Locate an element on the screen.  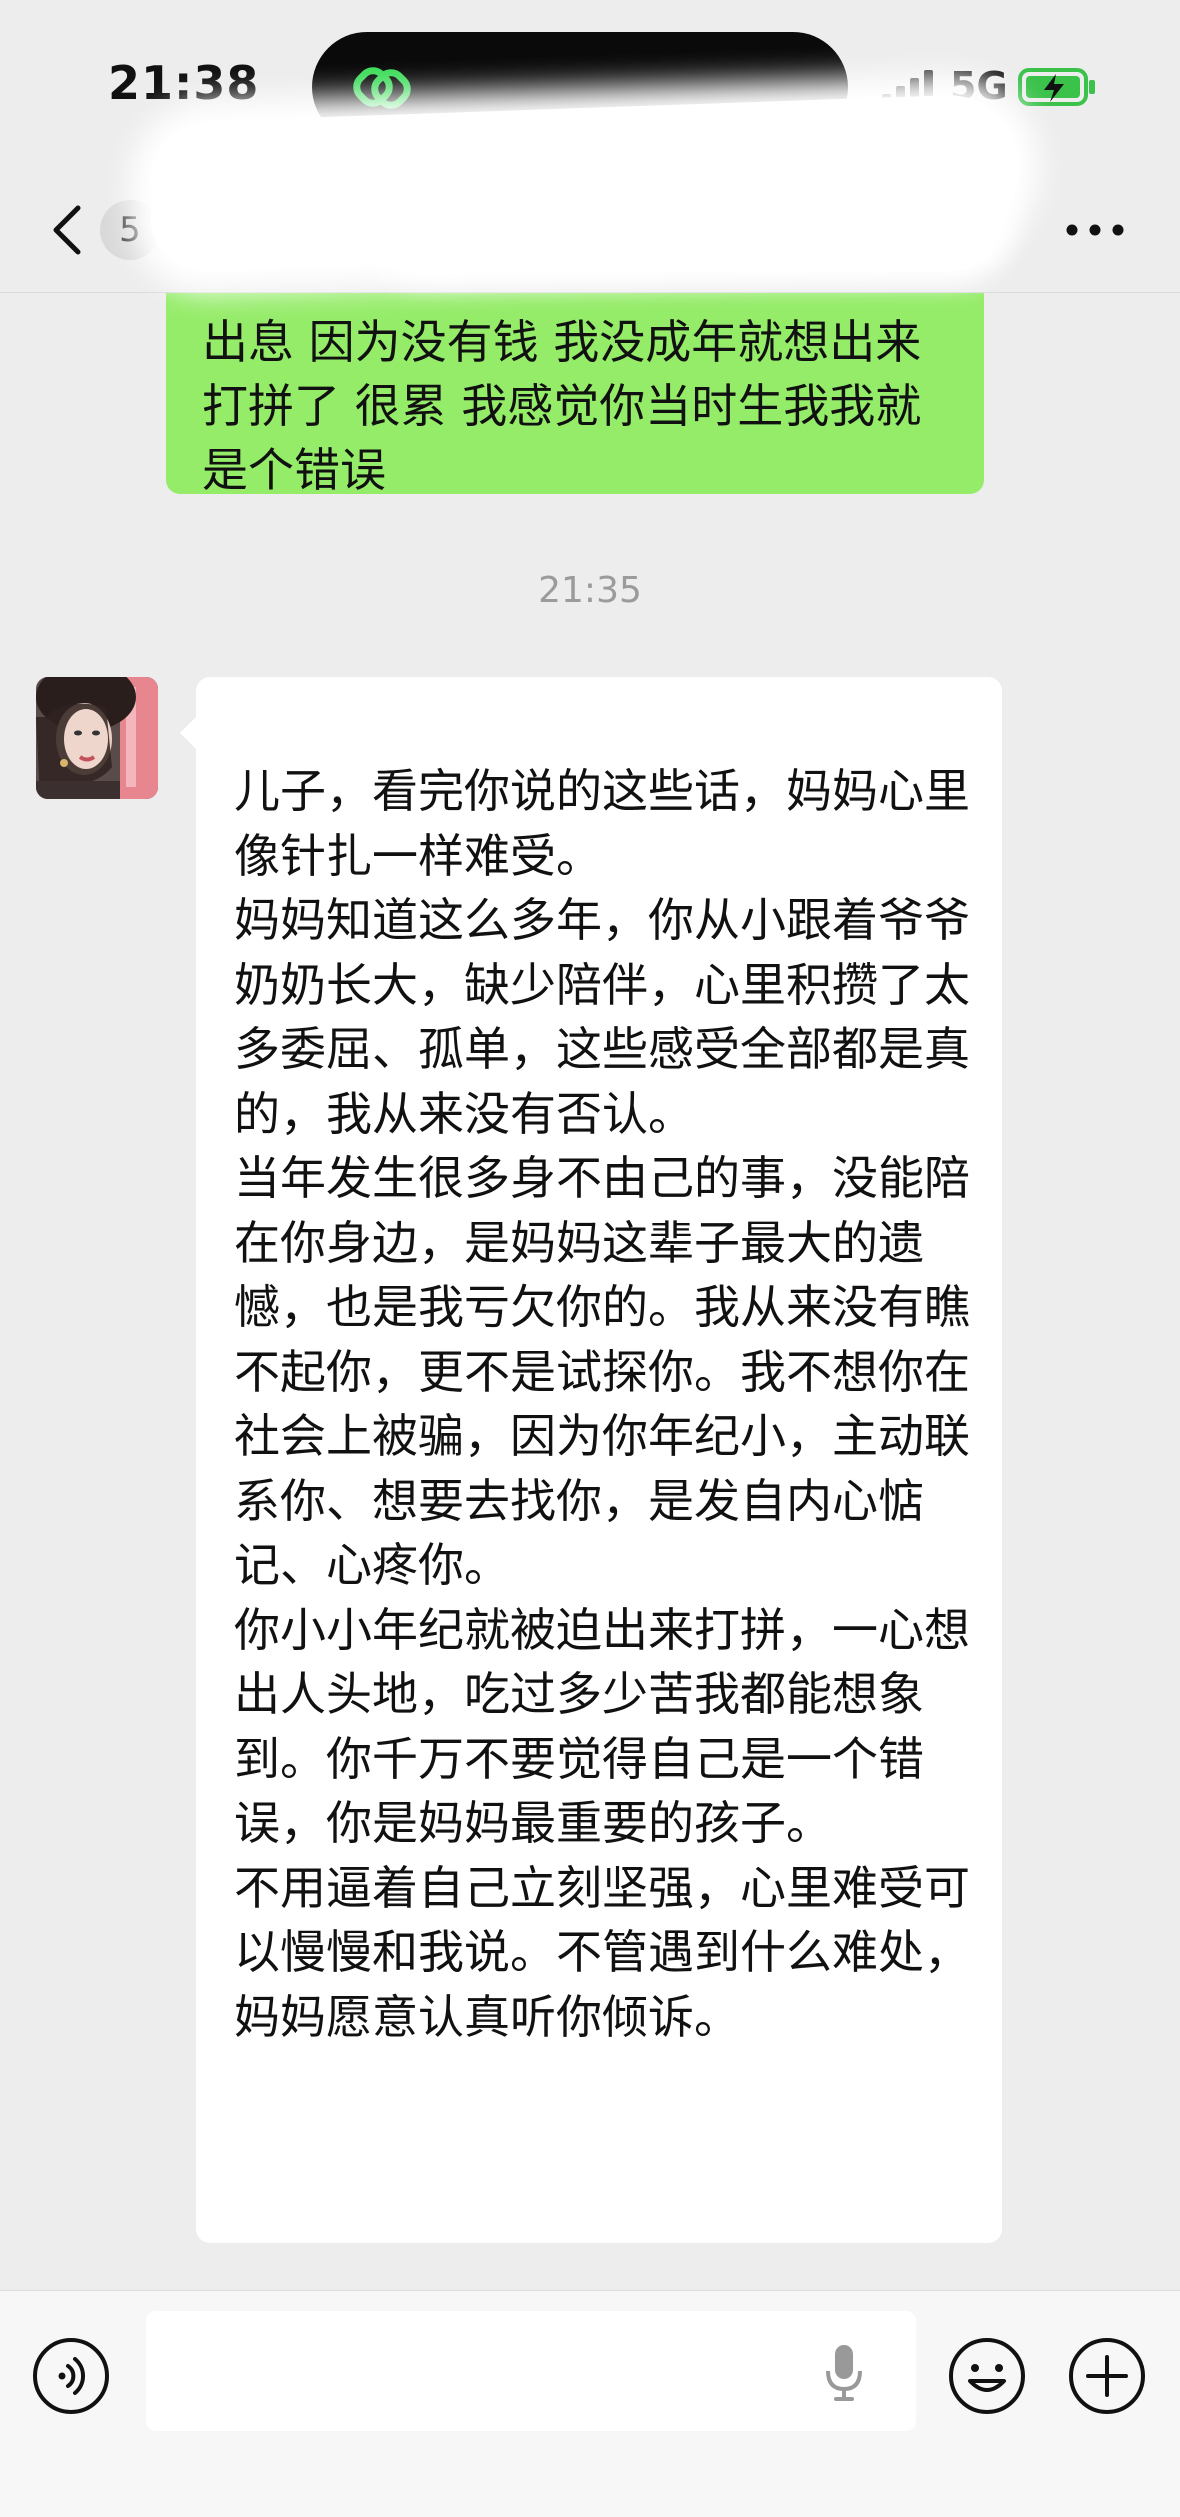
battery-charging-icon is located at coordinates (1056, 87).